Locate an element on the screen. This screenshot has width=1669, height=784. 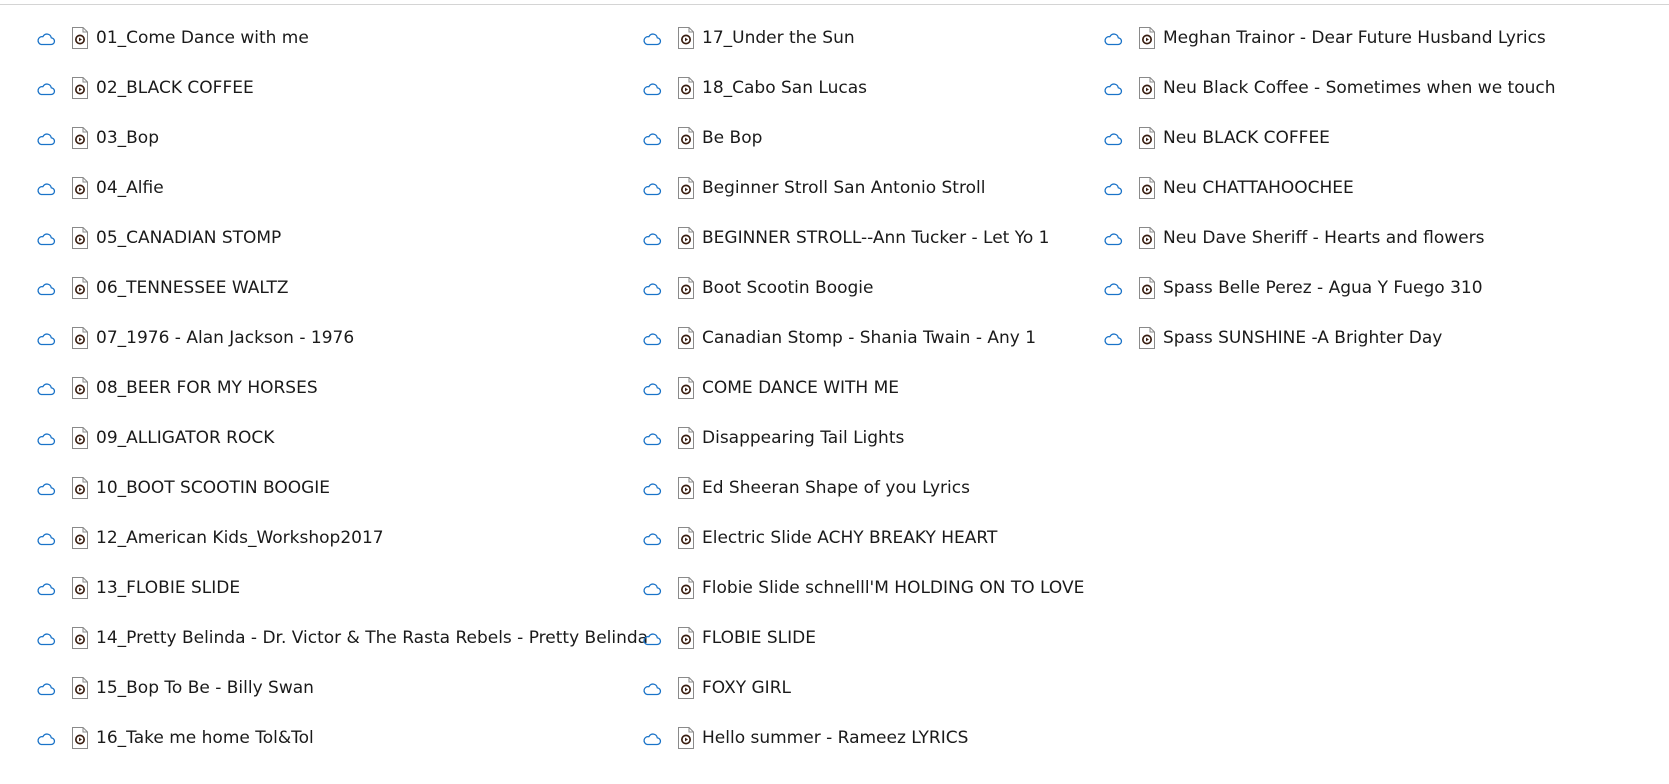
file-name: Spass SUNSHINE -A Brighter Day is located at coordinates (1302, 338).